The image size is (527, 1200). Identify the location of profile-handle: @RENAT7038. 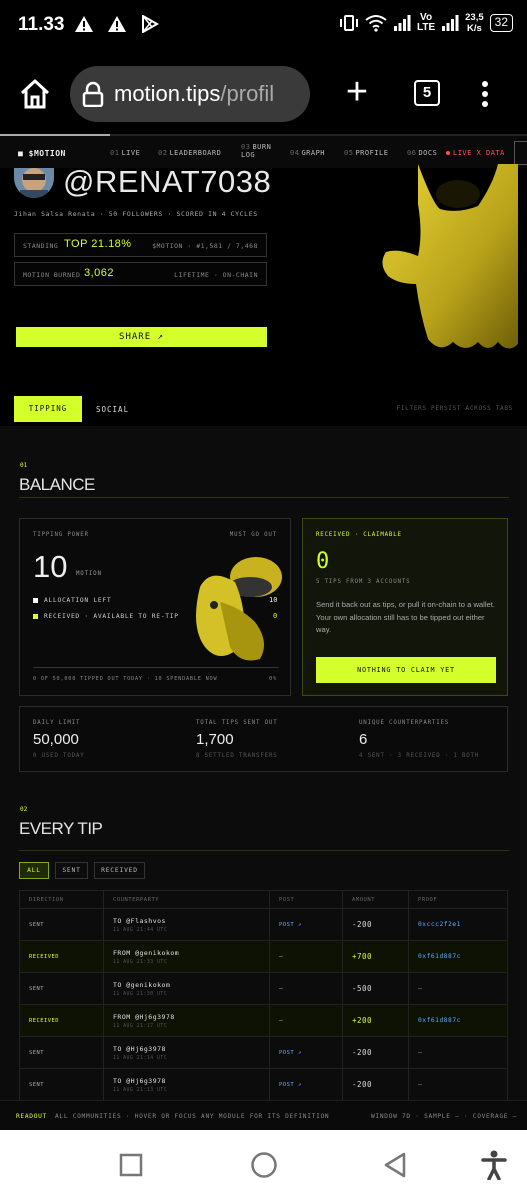
(167, 181).